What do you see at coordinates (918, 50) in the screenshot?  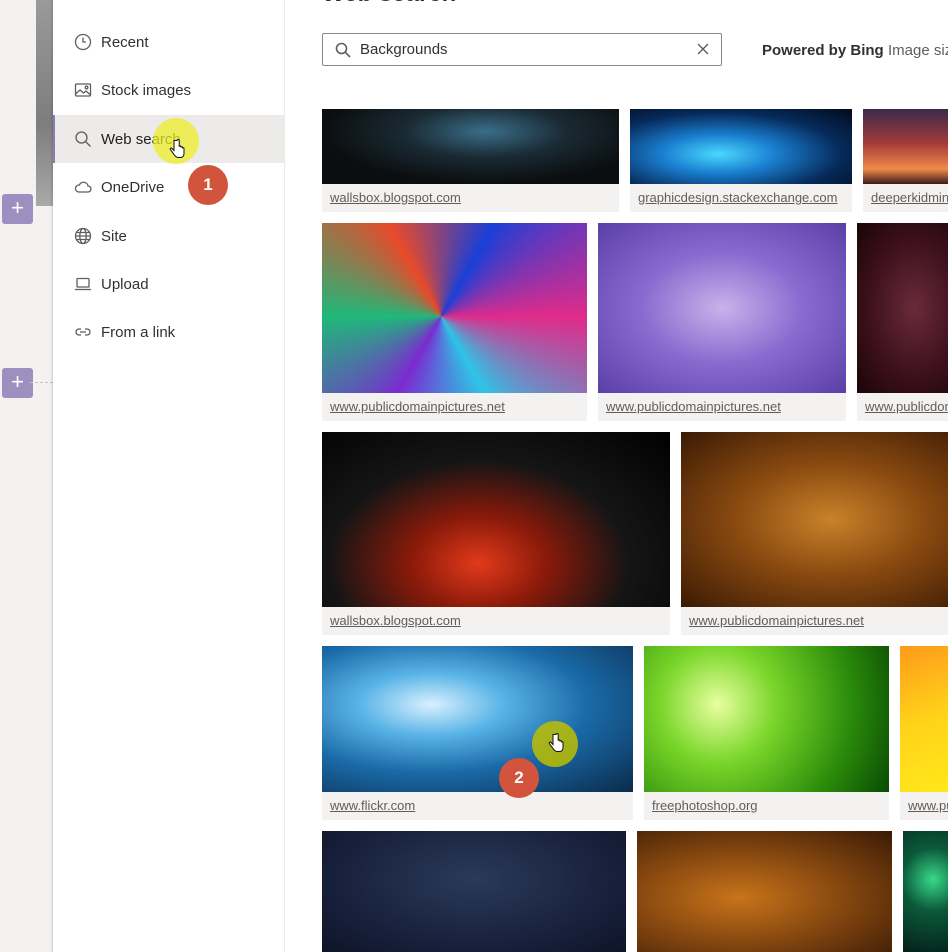 I see `image-size-filter: Image size` at bounding box center [918, 50].